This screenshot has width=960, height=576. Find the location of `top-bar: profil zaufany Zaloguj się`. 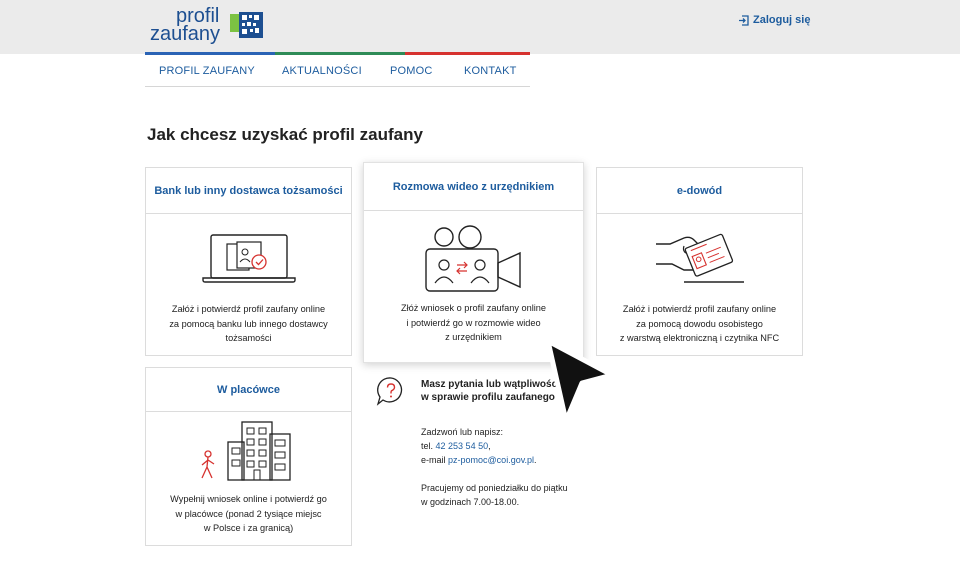

top-bar: profil zaufany Zaloguj się is located at coordinates (480, 27).